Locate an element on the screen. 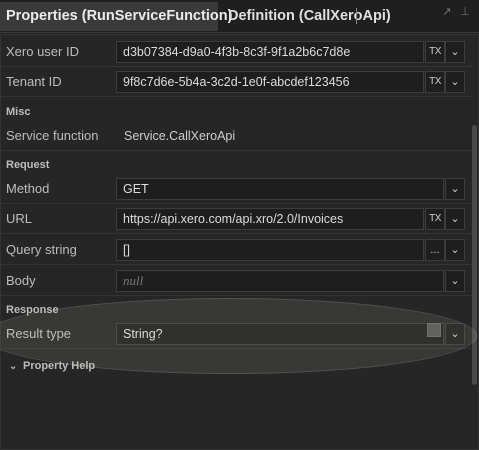 The image size is (479, 450). request-section-title: Request is located at coordinates (28, 165).